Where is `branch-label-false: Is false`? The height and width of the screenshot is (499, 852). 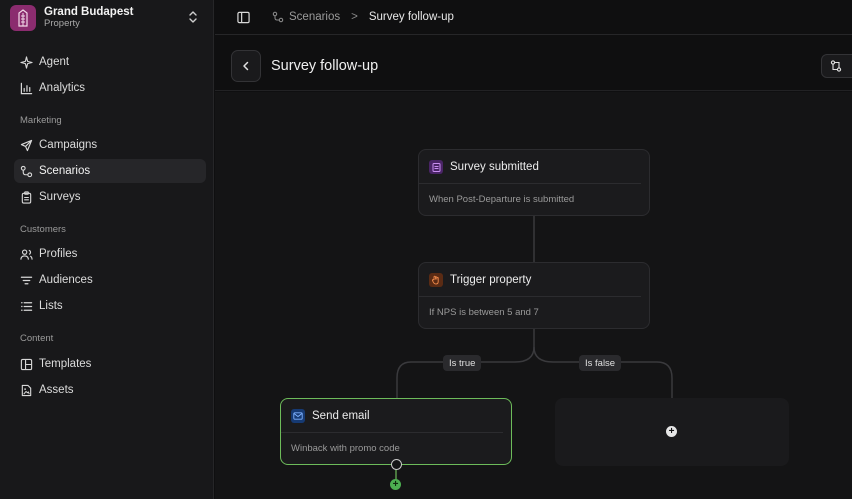
branch-label-false: Is false is located at coordinates (600, 363).